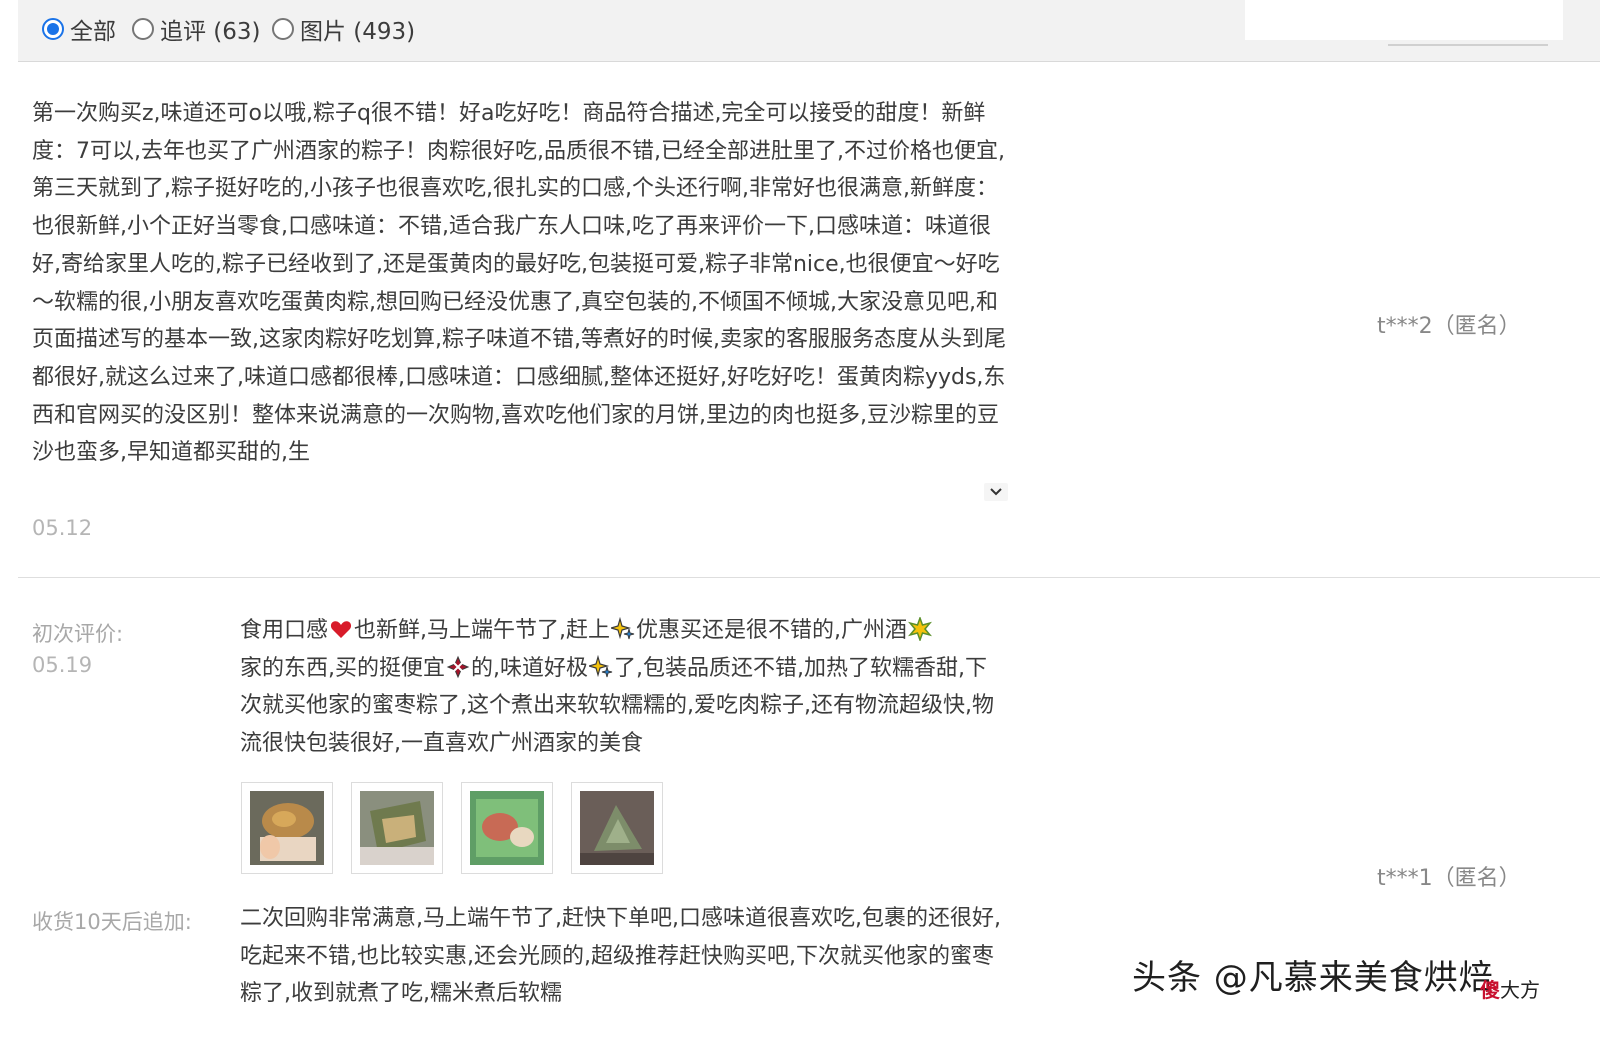 The image size is (1600, 1044). What do you see at coordinates (1449, 326) in the screenshot?
I see `review-1-user: t***2（匿名）` at bounding box center [1449, 326].